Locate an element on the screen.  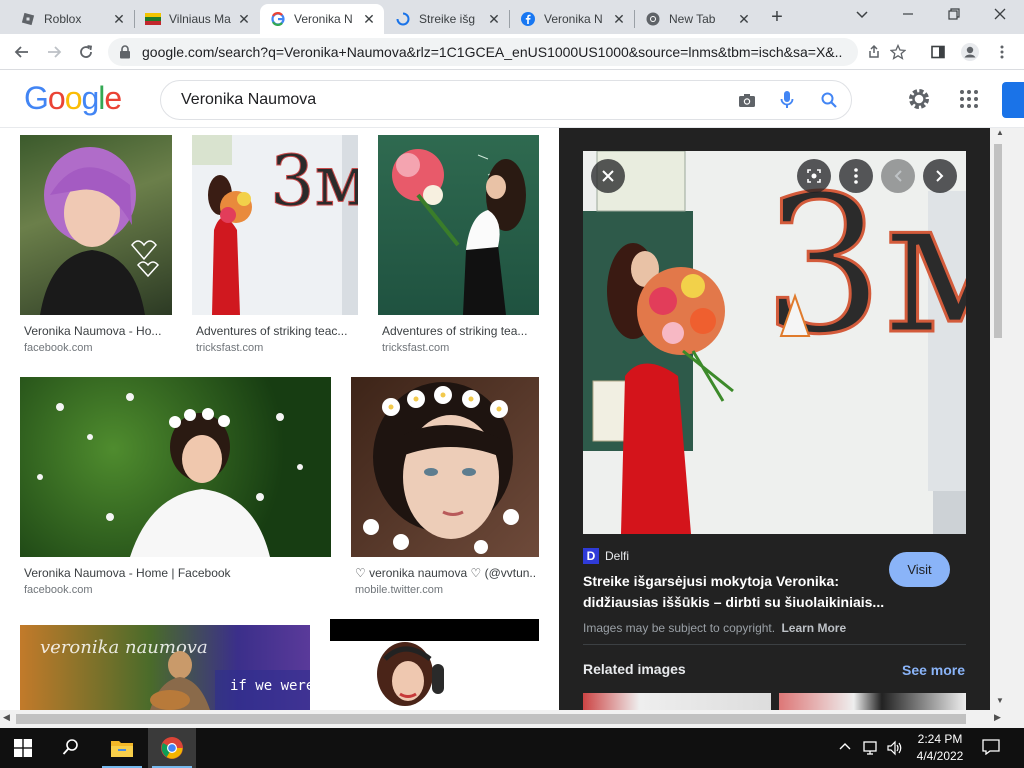
site-favicon: D is located at coordinates (591, 556).